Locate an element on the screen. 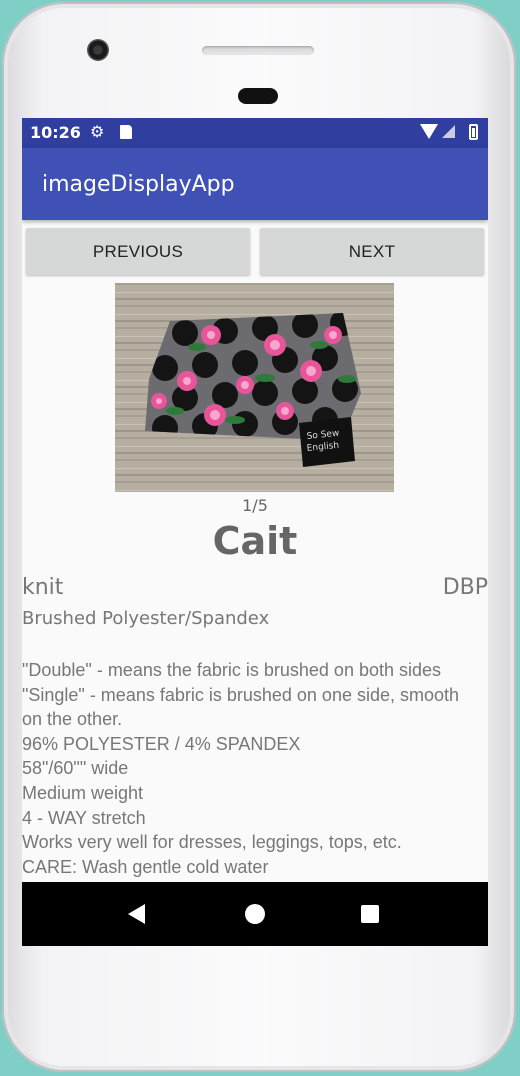 This screenshot has width=520, height=1076. status-time: 10:26 is located at coordinates (55, 132).